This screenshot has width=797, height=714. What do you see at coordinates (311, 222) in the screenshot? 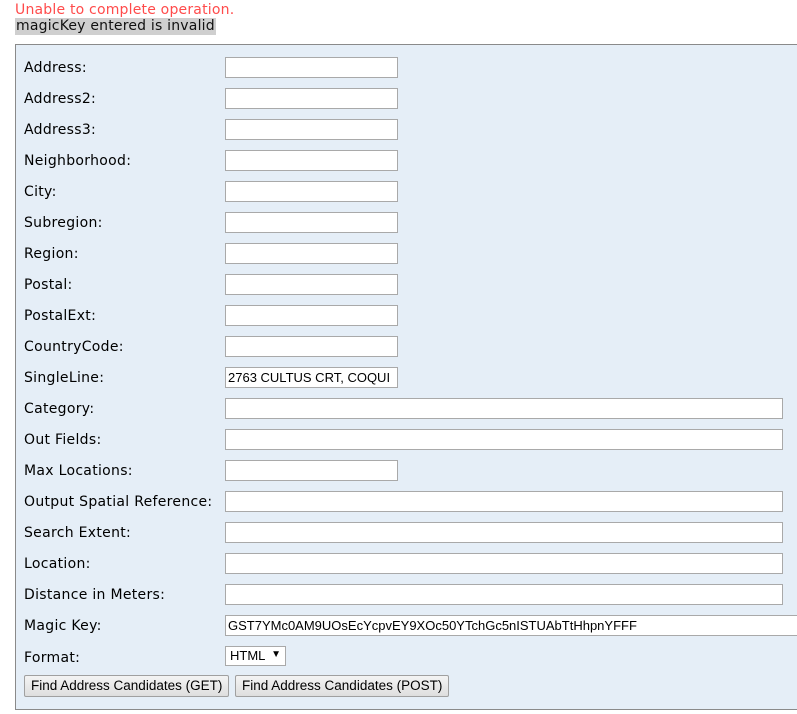
I see `subregion-input` at bounding box center [311, 222].